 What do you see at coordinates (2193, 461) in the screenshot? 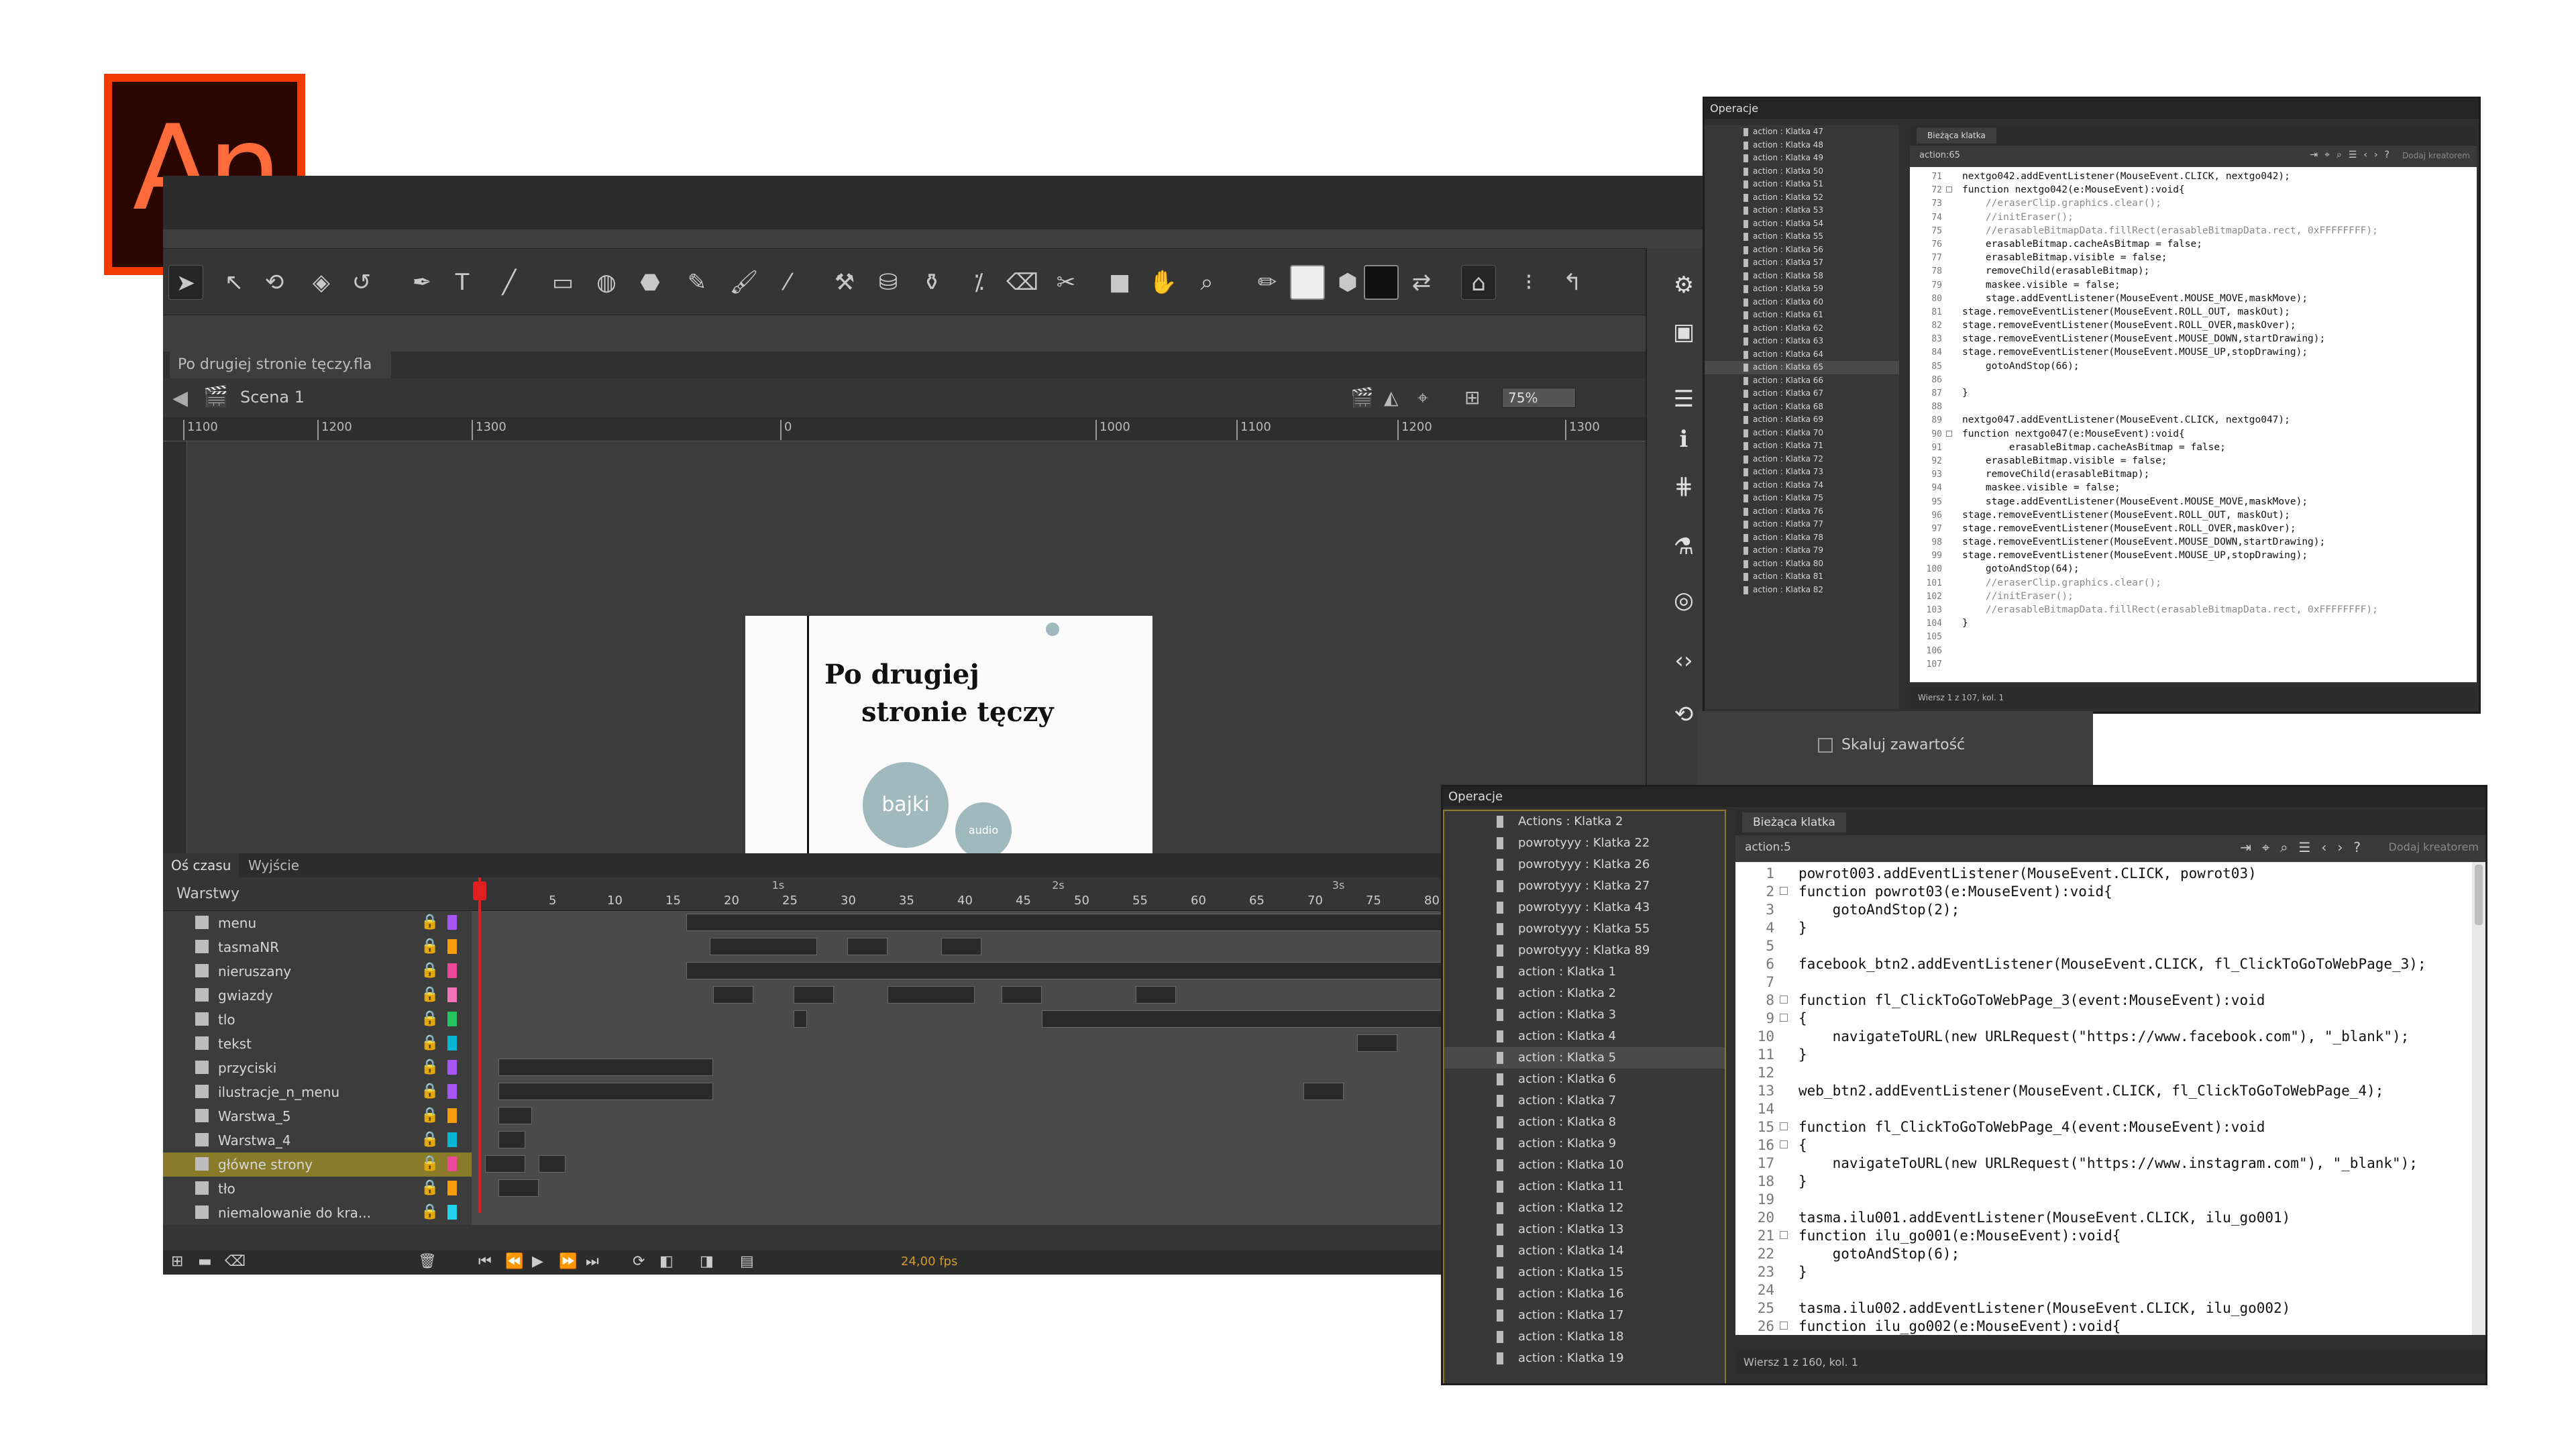
I see `code-line: 92 erasableBitmap.visible = false;` at bounding box center [2193, 461].